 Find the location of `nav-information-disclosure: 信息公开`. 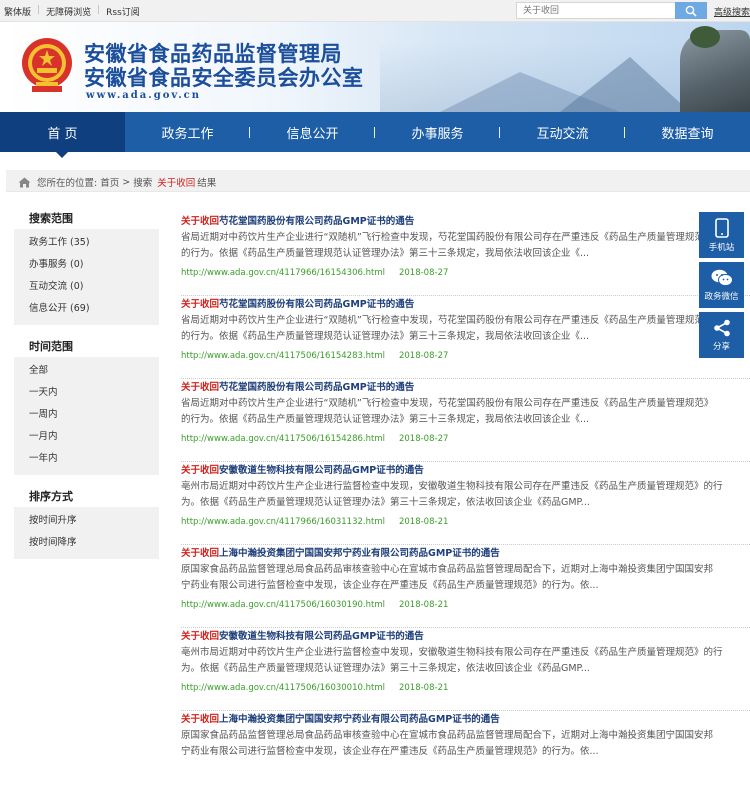

nav-information-disclosure: 信息公开 is located at coordinates (312, 132).